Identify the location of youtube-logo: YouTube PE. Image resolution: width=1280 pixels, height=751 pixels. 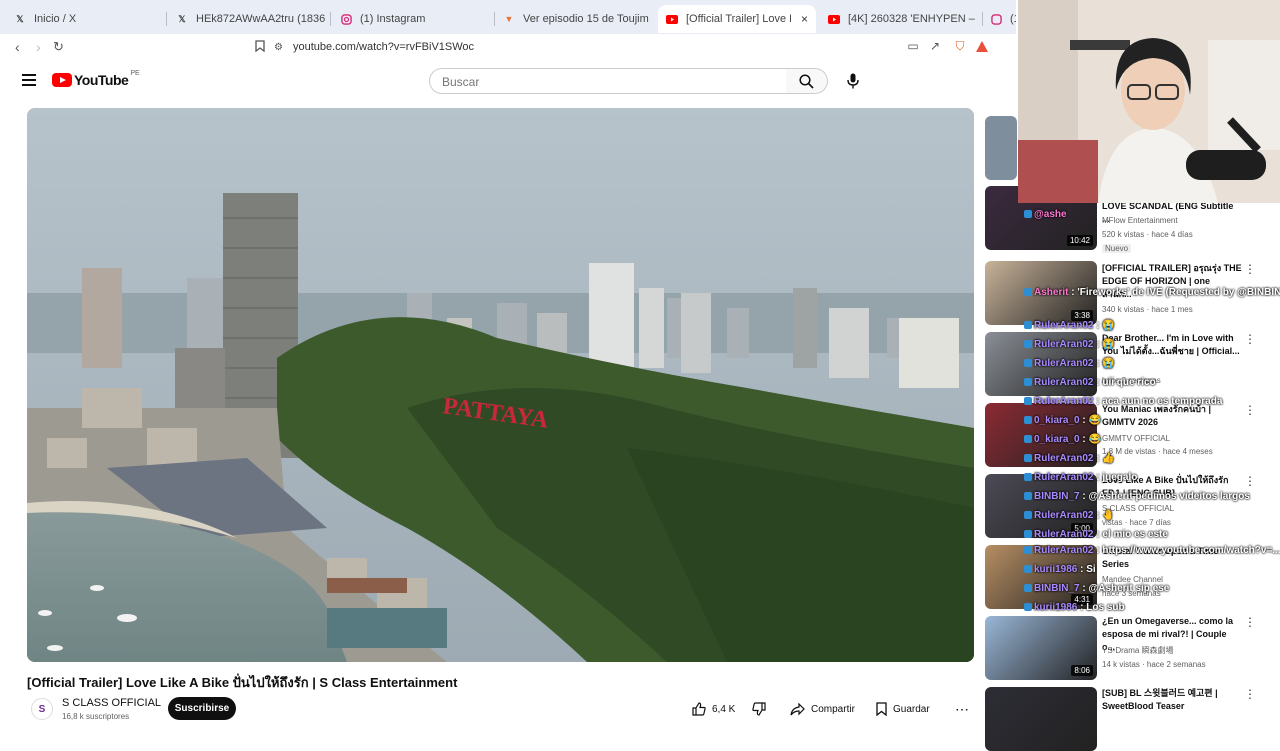
(96, 78).